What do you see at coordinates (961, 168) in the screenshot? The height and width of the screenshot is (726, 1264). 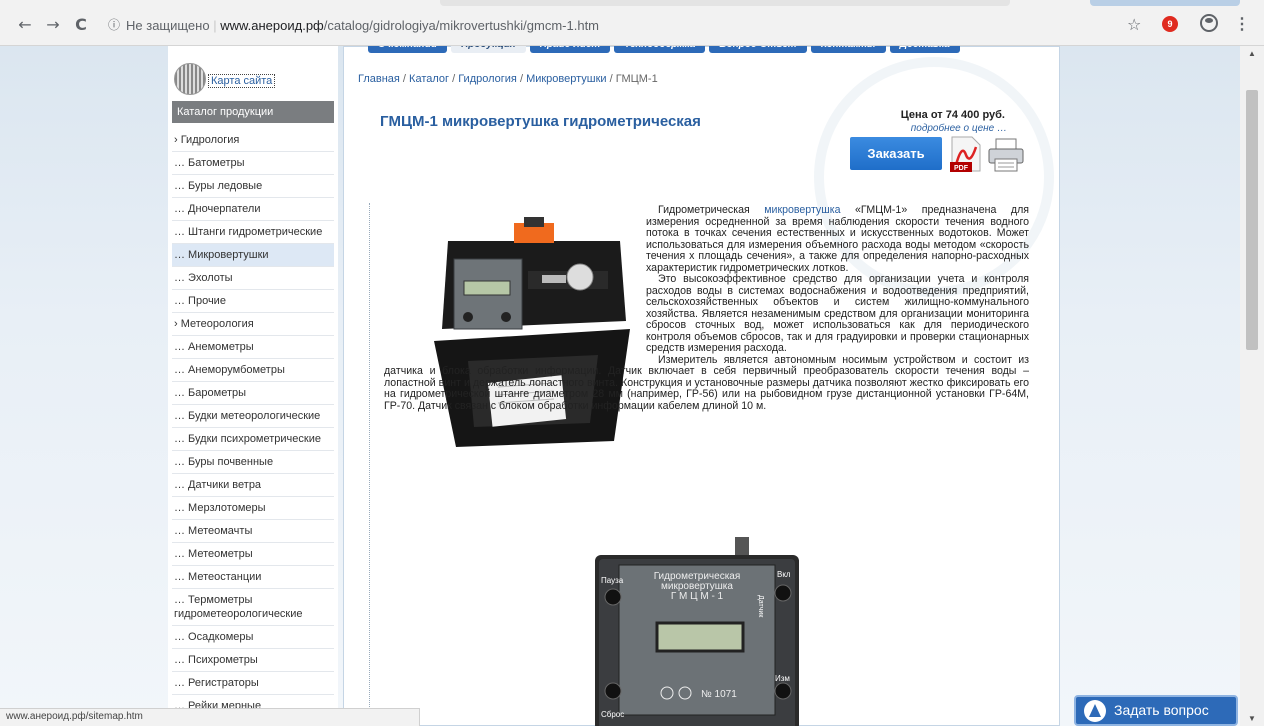 I see `pdf-label: PDF` at bounding box center [961, 168].